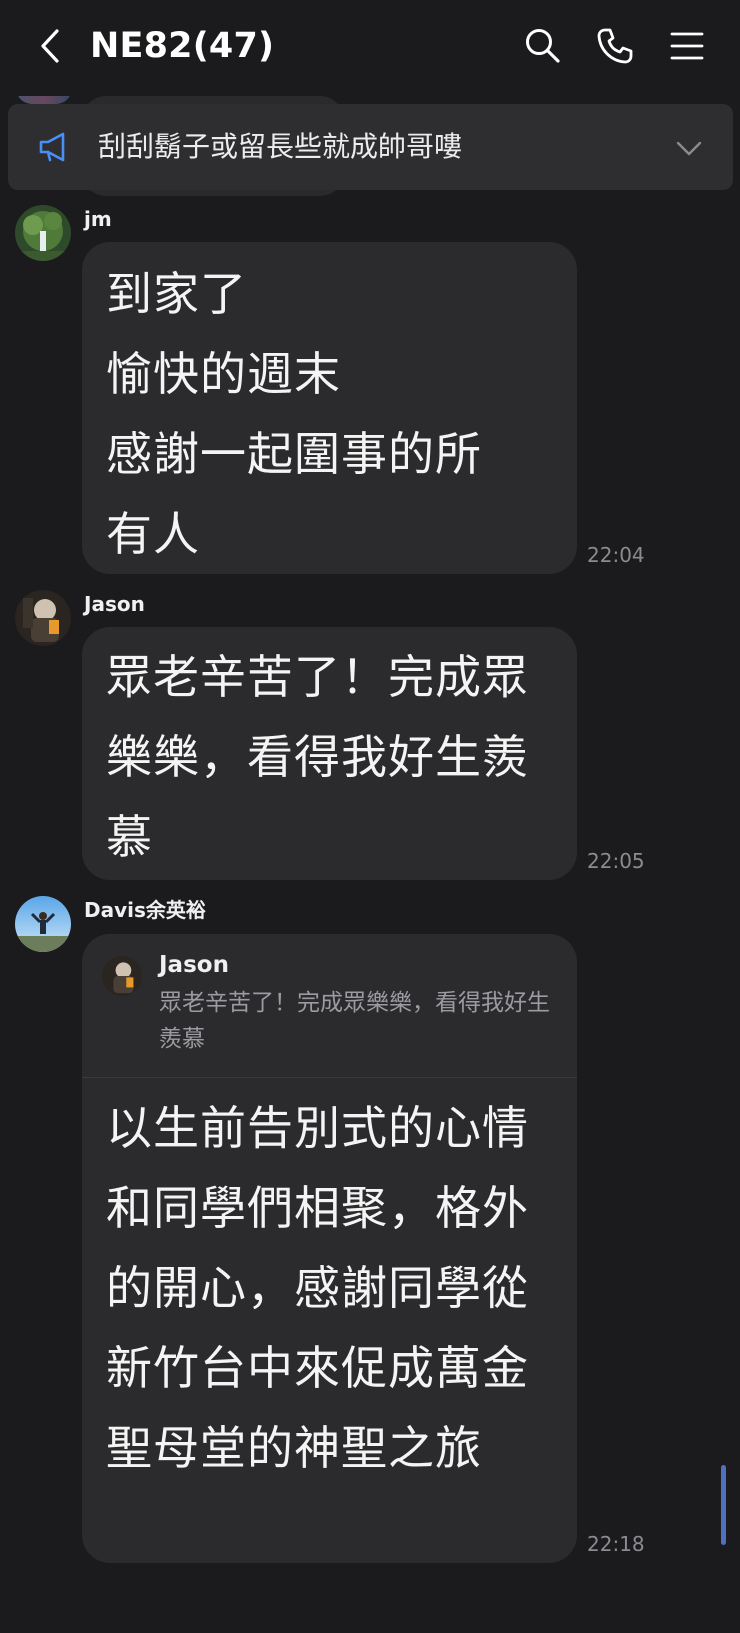  I want to click on call-button, so click(615, 46).